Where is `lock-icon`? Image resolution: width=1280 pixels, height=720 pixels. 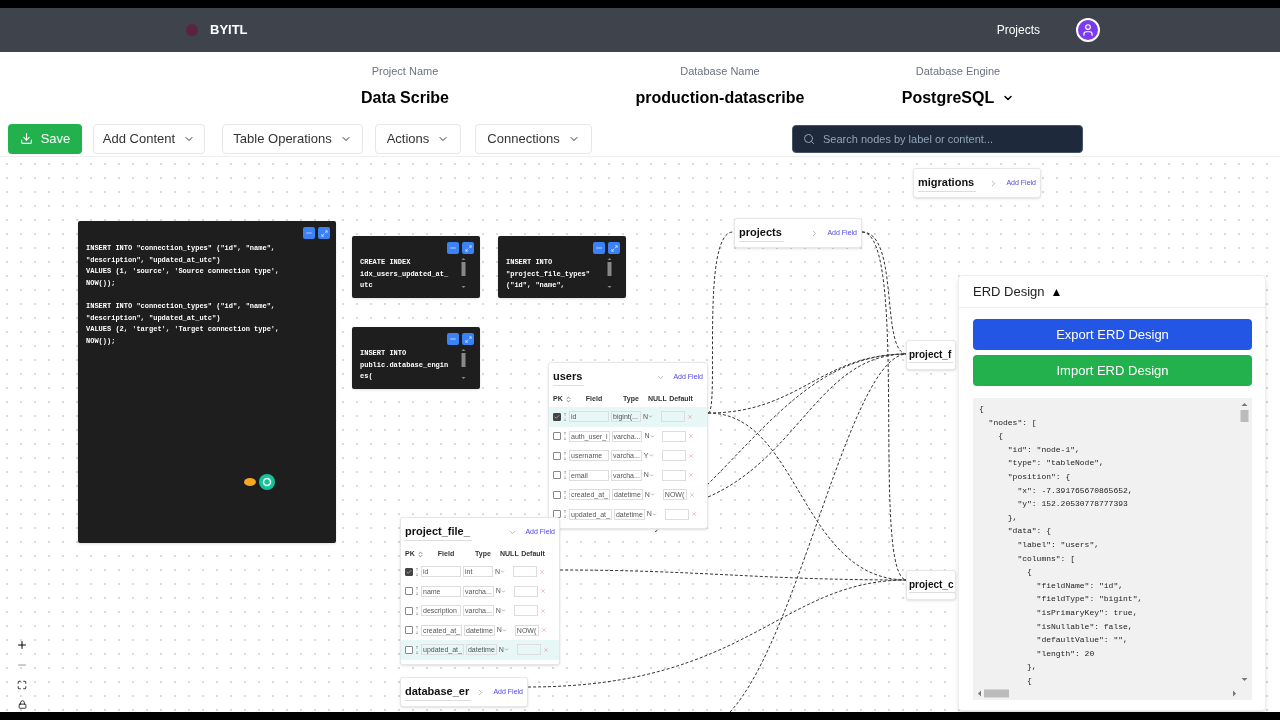
lock-icon is located at coordinates (22, 704).